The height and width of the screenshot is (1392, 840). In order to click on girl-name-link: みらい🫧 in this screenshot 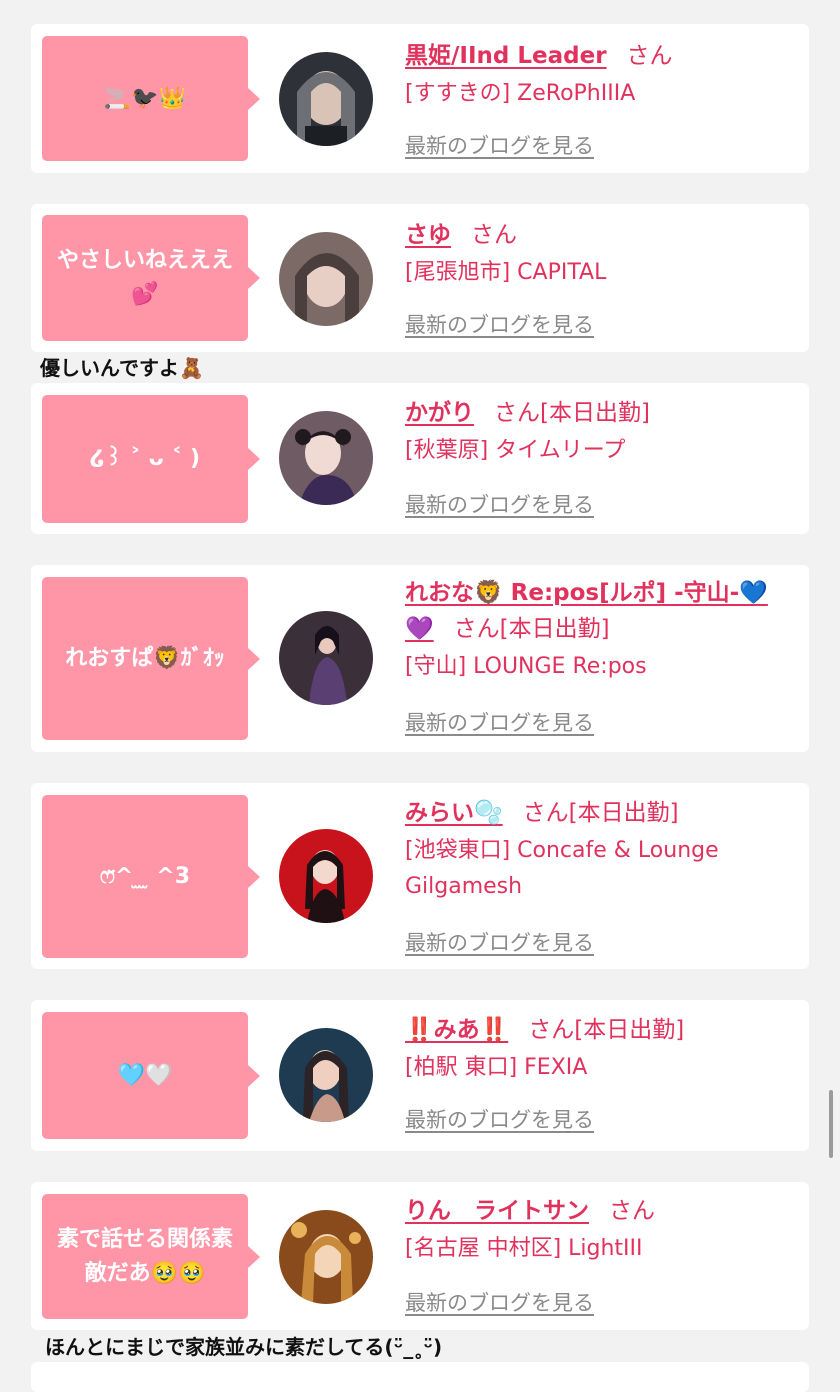, I will do `click(454, 813)`.